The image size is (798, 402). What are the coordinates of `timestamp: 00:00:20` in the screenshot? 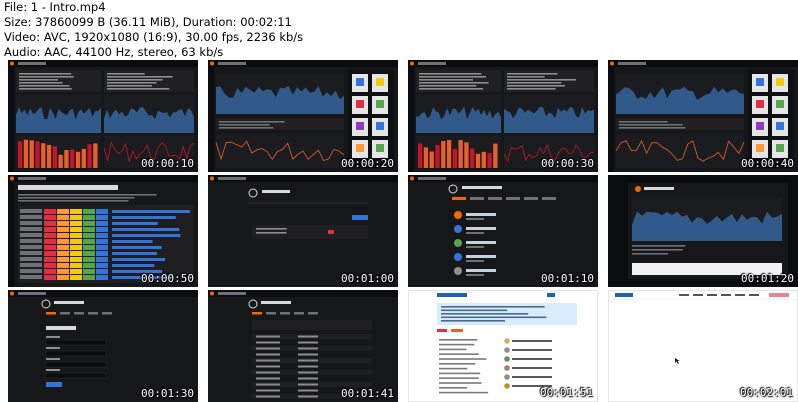 It's located at (367, 163).